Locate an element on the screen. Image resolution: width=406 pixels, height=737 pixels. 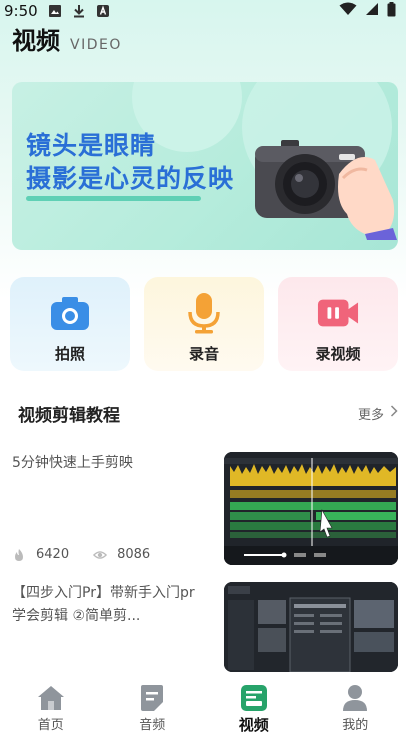
view-count: 8086 is located at coordinates (134, 554).